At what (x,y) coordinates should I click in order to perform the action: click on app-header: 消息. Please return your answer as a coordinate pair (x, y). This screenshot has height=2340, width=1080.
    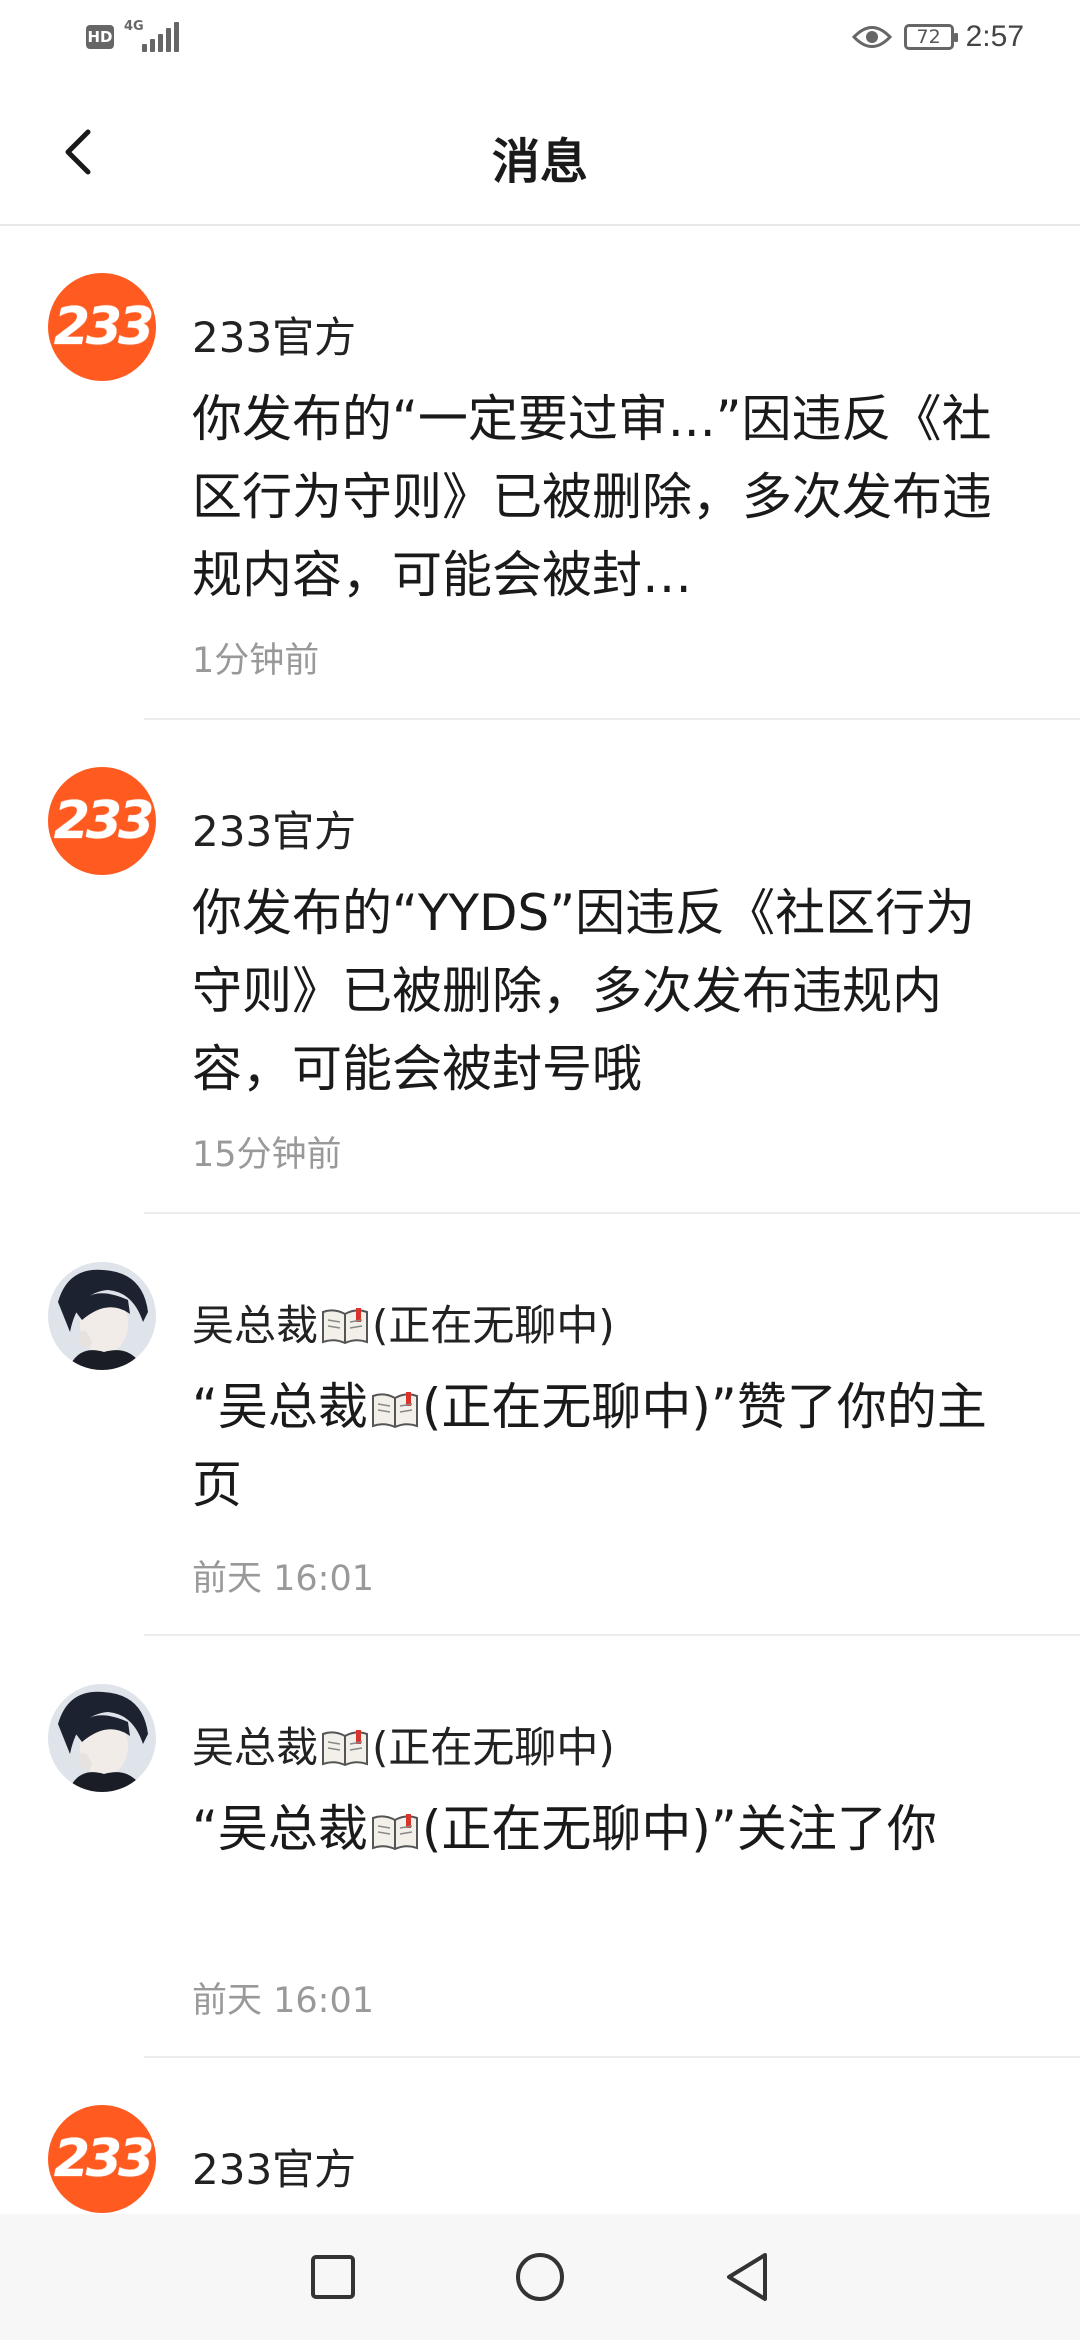
    Looking at the image, I should click on (540, 153).